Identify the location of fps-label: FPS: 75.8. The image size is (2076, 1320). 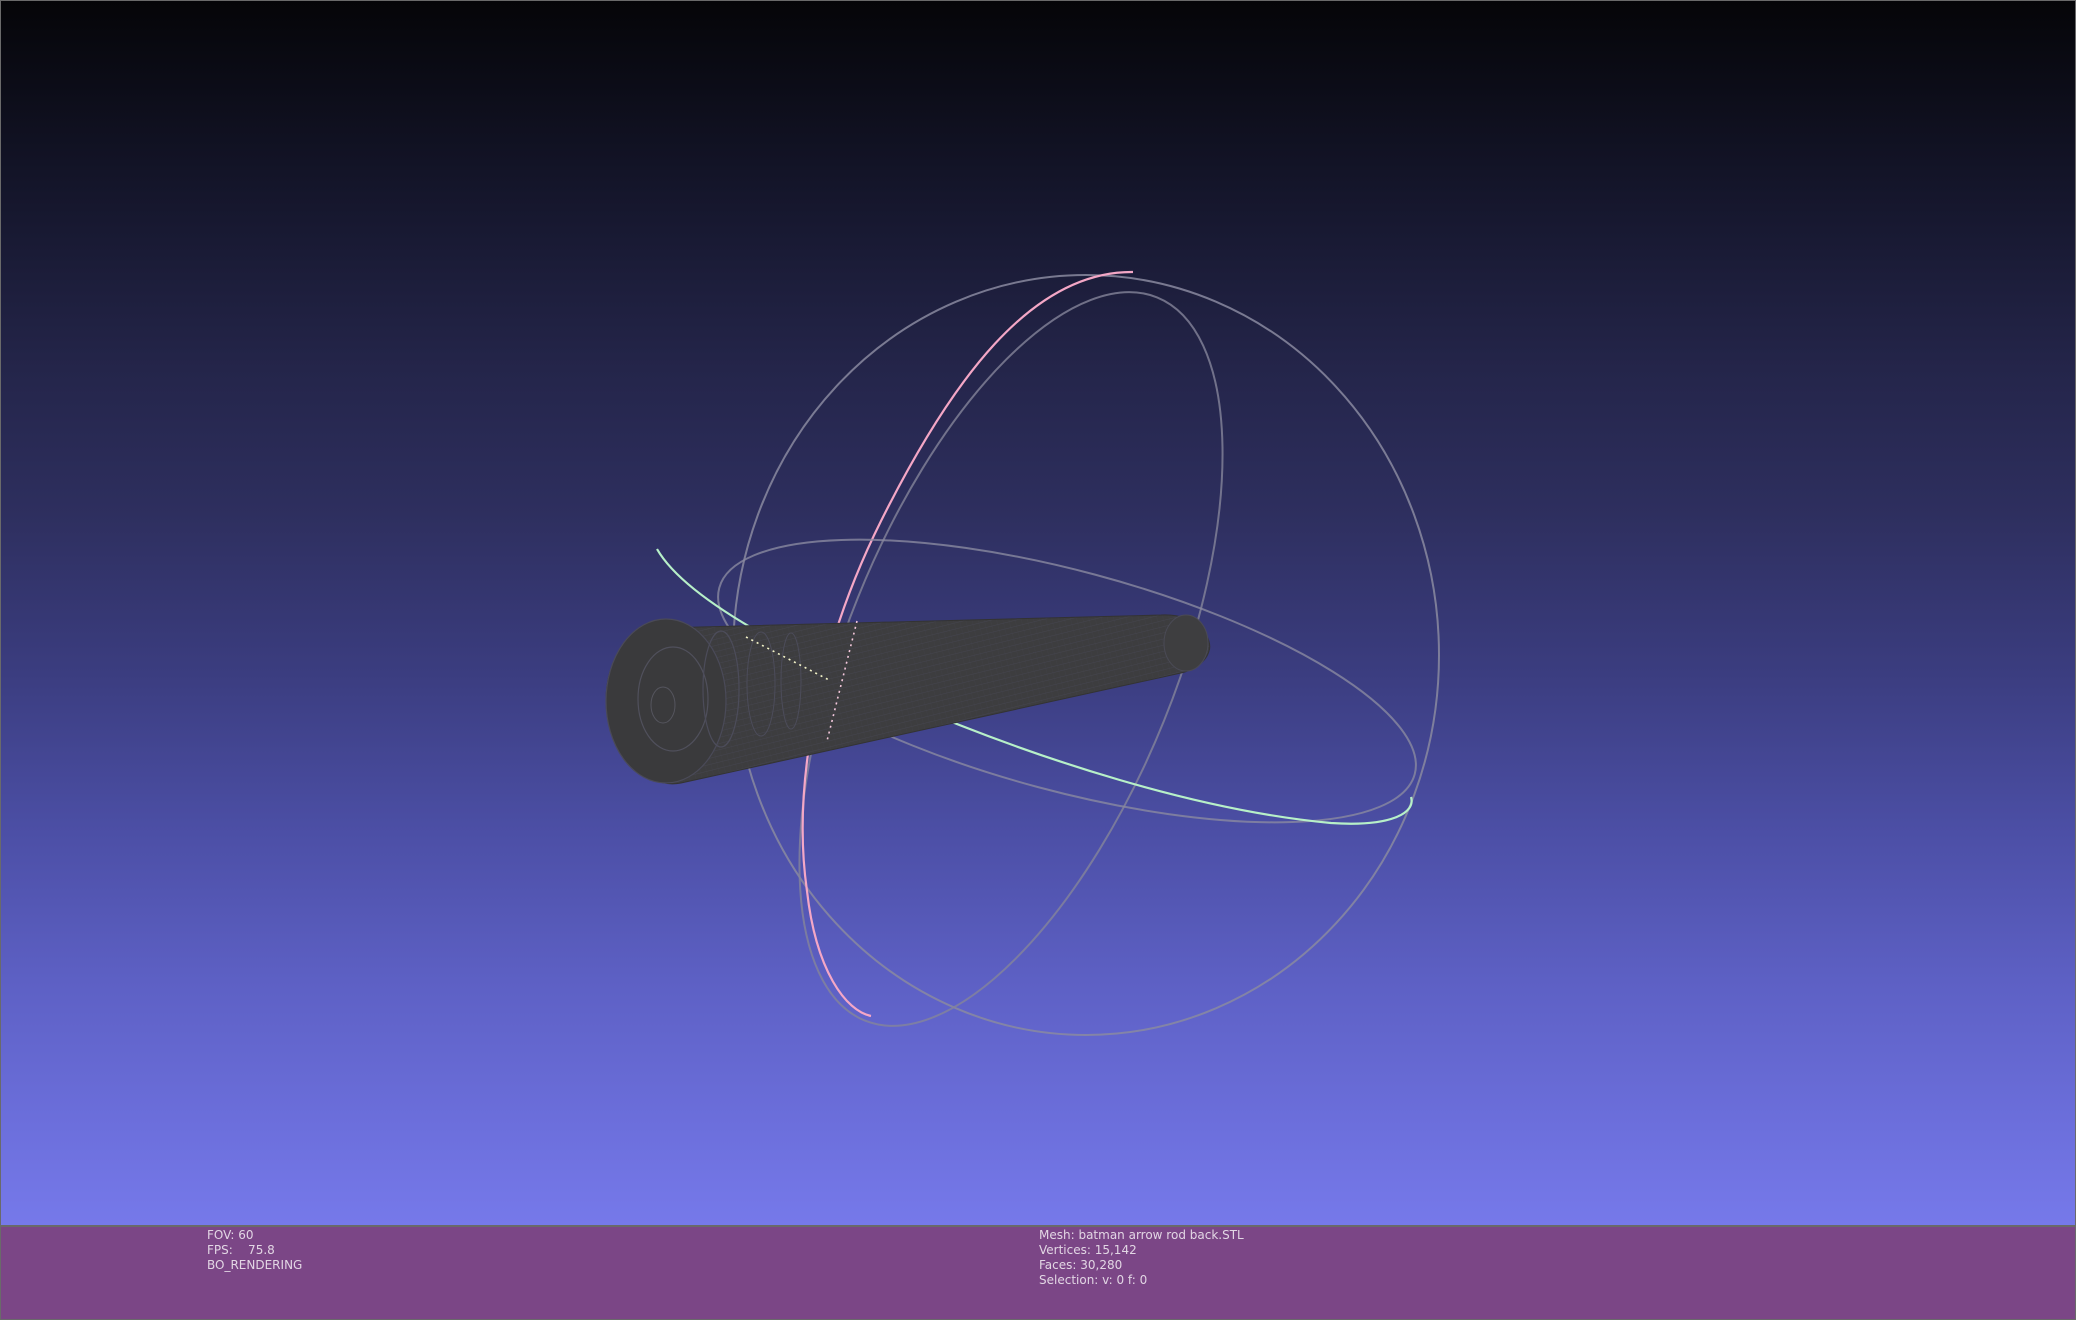
(241, 1250).